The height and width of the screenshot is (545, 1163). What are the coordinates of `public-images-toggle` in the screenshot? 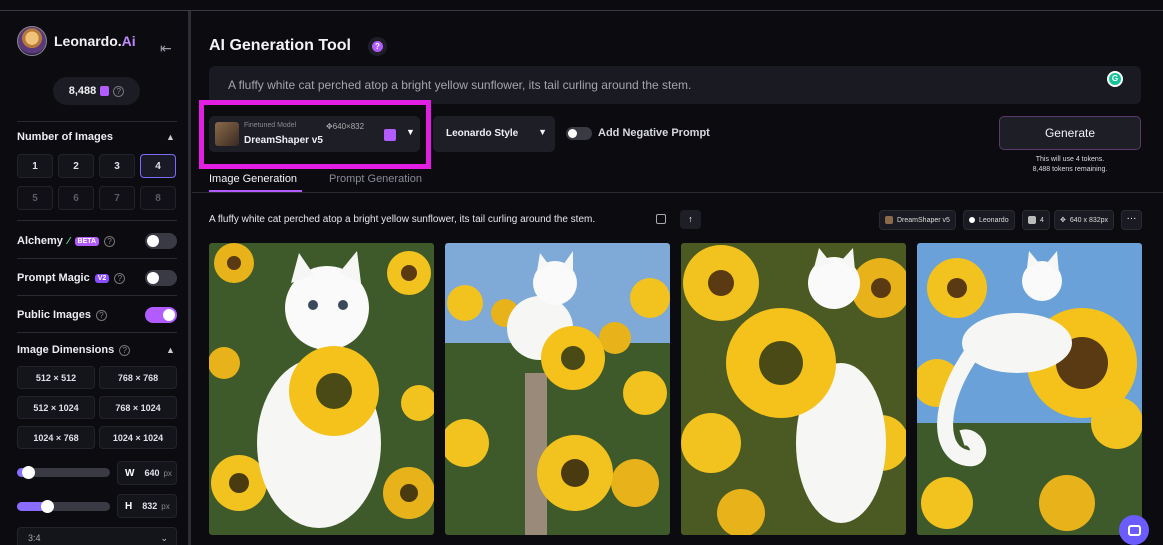 It's located at (161, 315).